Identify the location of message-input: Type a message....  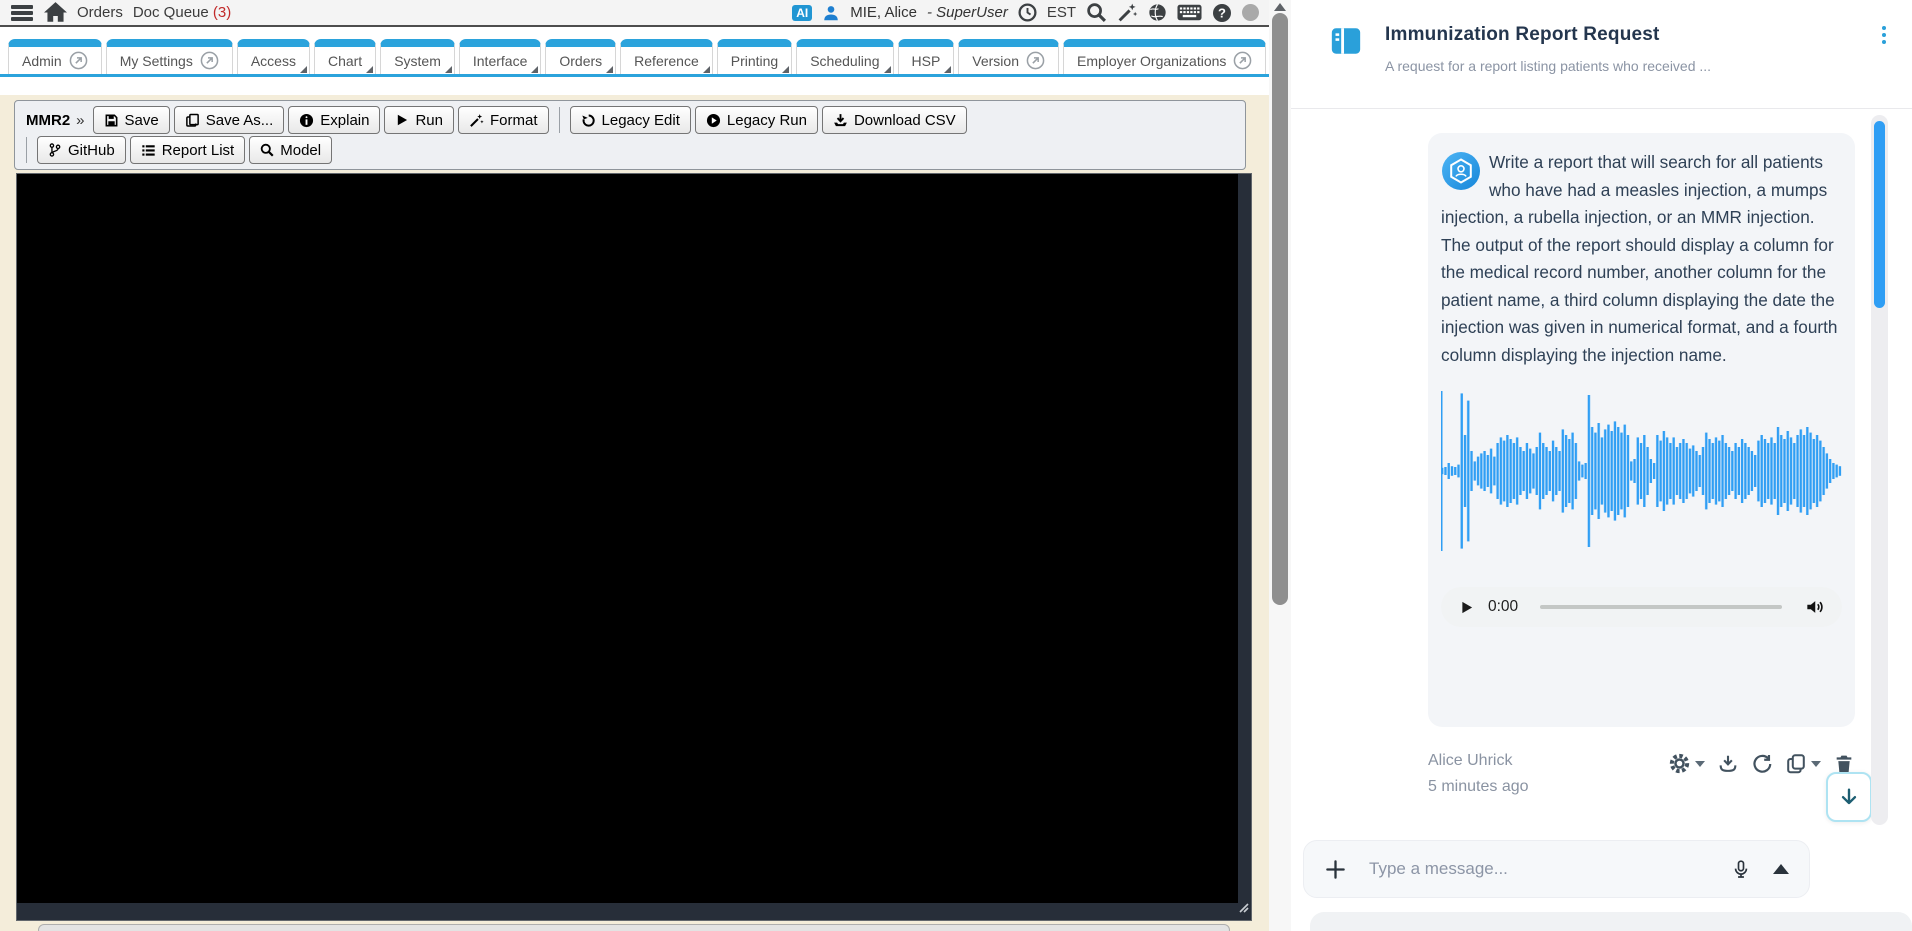
(1556, 869).